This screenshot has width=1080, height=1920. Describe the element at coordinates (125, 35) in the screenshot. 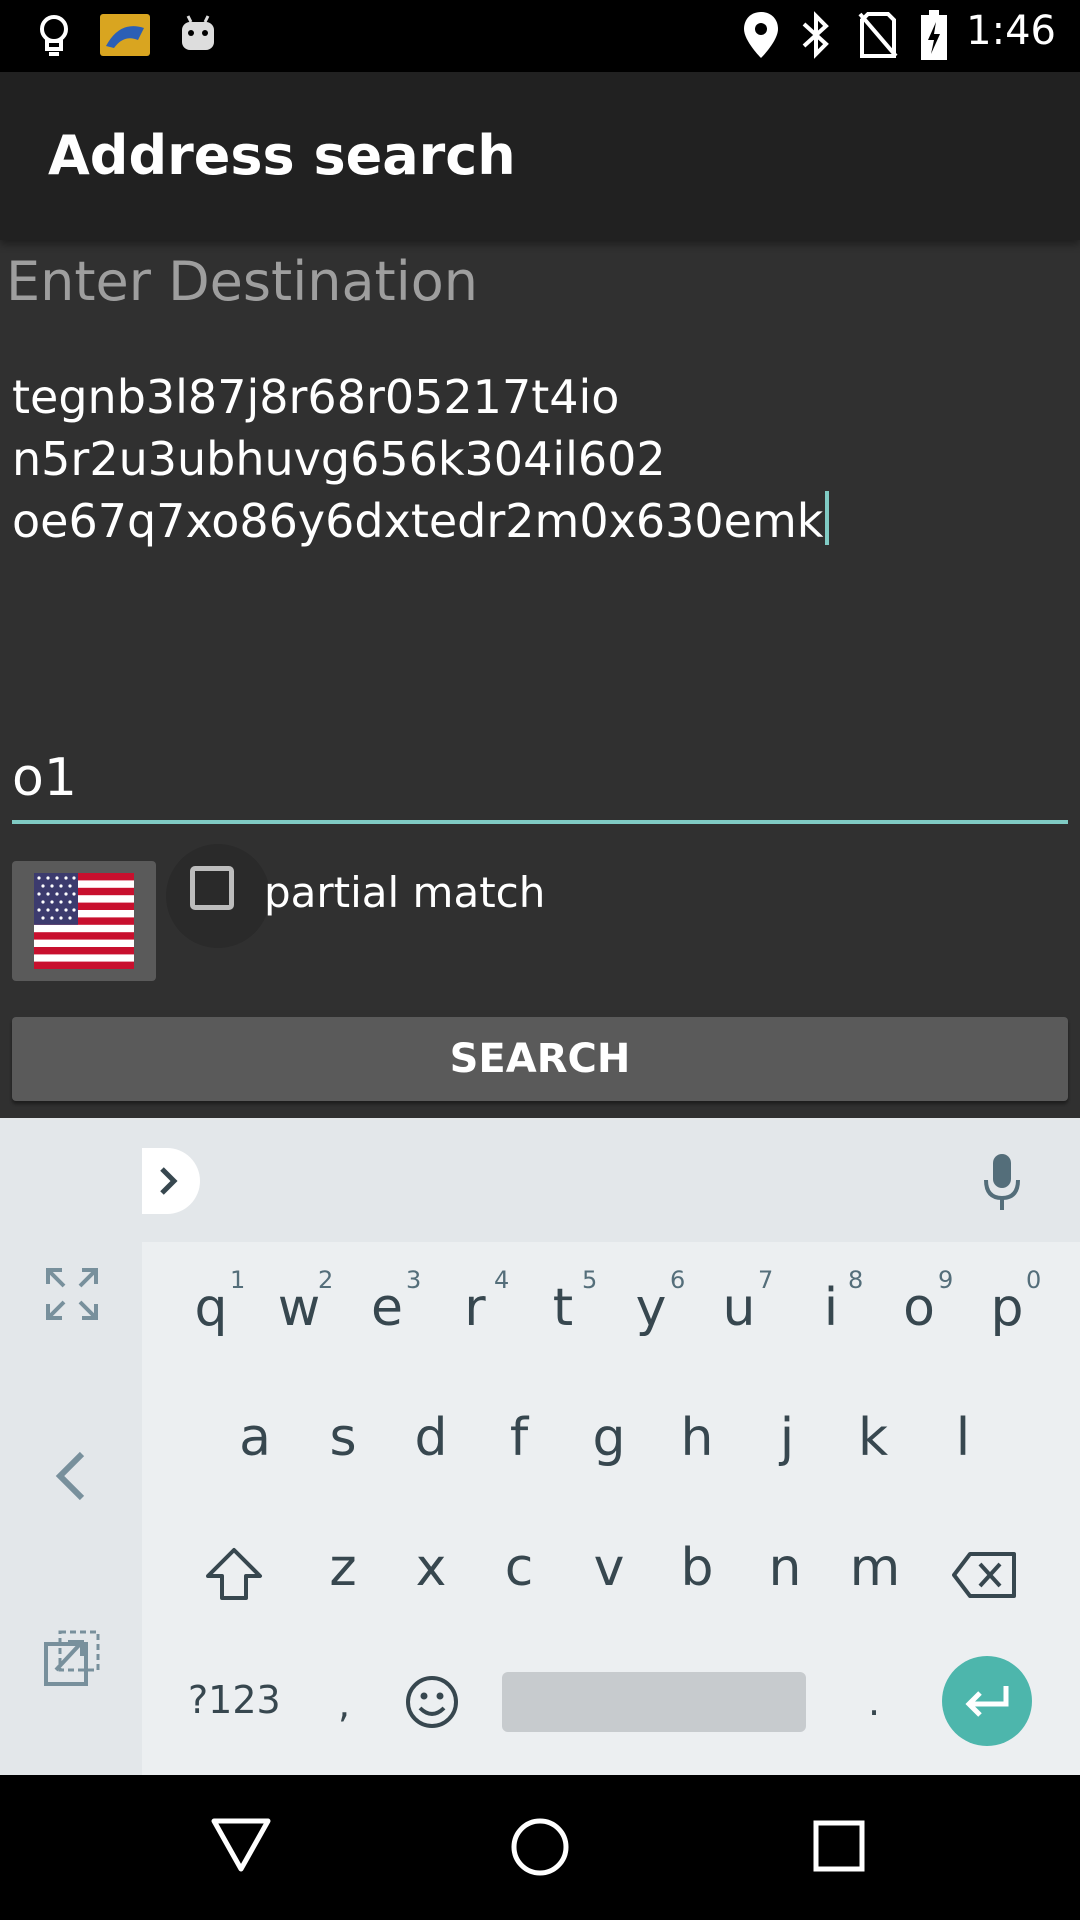

I see `app-photo-icon` at that location.